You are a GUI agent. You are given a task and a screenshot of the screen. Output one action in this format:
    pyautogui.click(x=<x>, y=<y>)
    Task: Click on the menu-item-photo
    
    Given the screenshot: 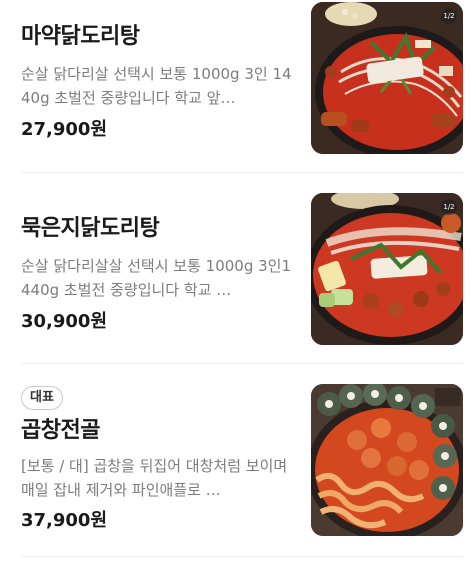 What is the action you would take?
    pyautogui.click(x=387, y=460)
    